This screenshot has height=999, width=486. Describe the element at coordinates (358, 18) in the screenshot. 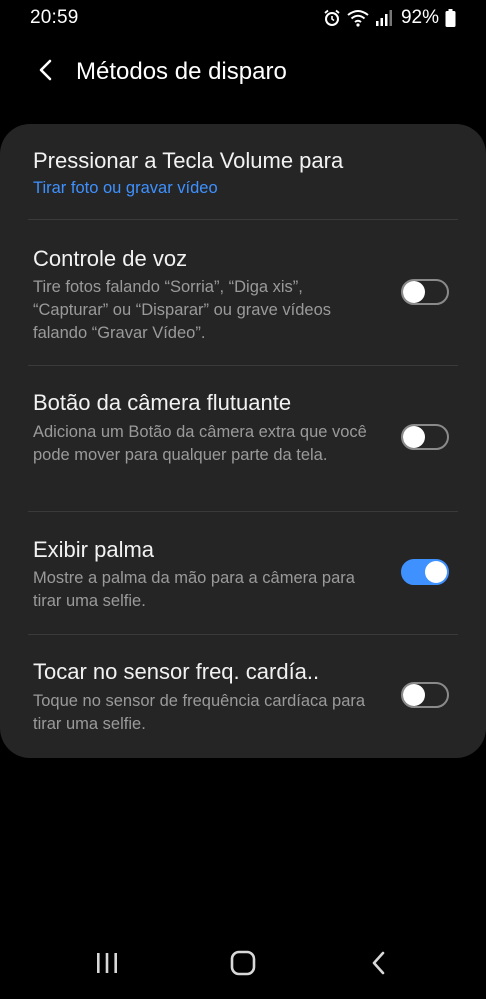

I see `wifi-icon` at that location.